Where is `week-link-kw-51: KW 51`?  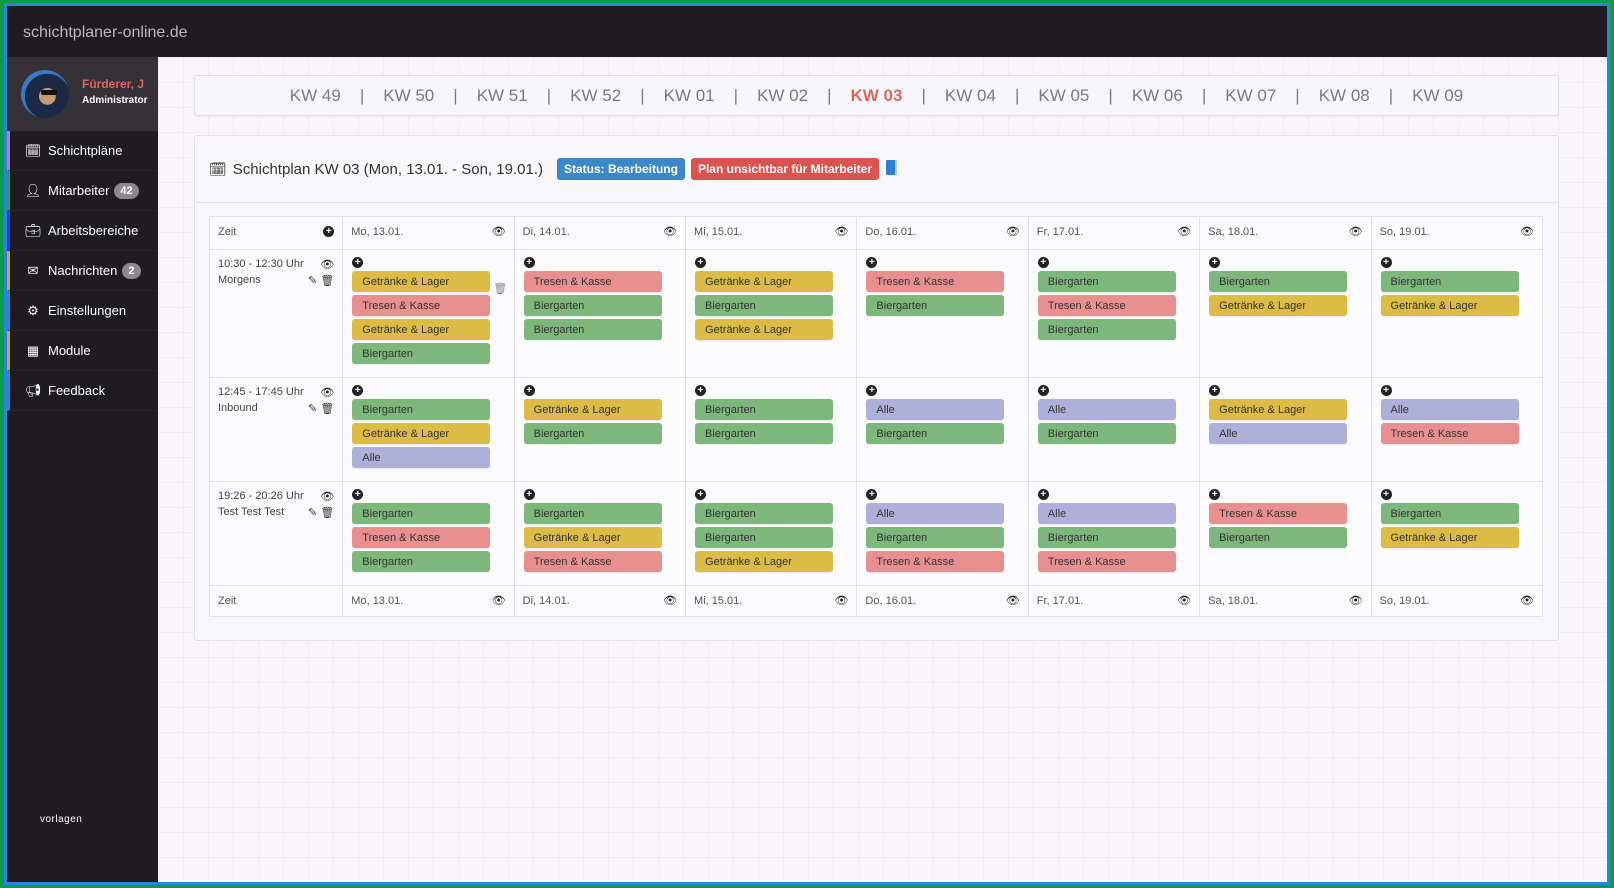 week-link-kw-51: KW 51 is located at coordinates (502, 96).